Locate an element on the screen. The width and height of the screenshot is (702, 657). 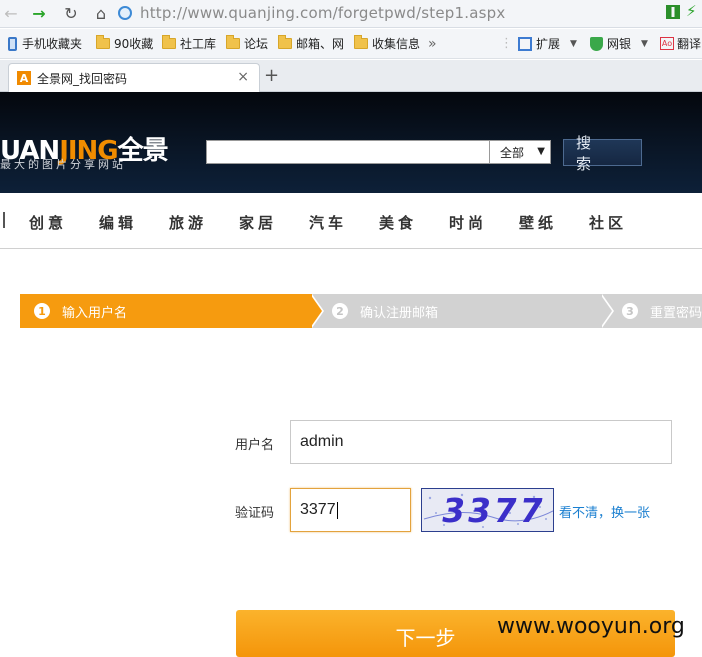
site-favicon-icon: A is located at coordinates (24, 78).